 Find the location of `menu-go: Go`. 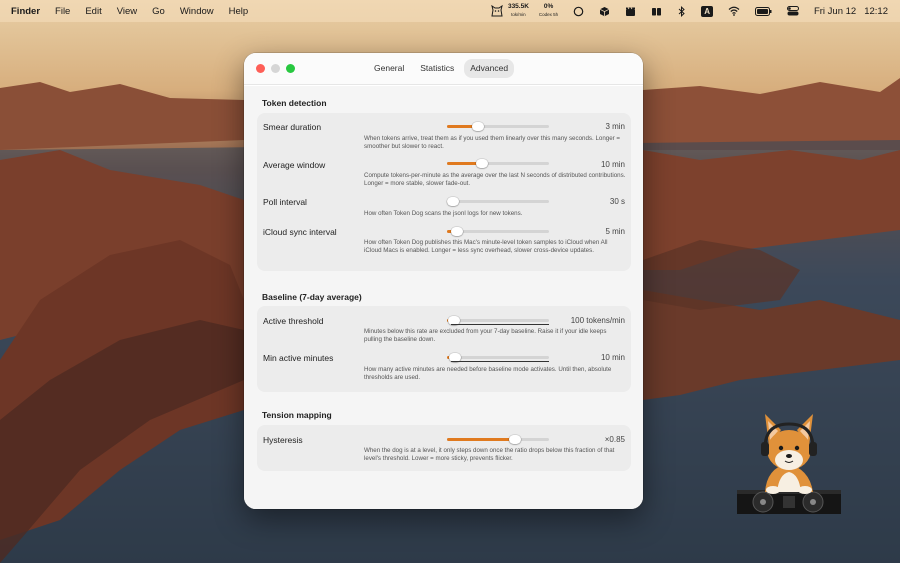

menu-go: Go is located at coordinates (158, 11).